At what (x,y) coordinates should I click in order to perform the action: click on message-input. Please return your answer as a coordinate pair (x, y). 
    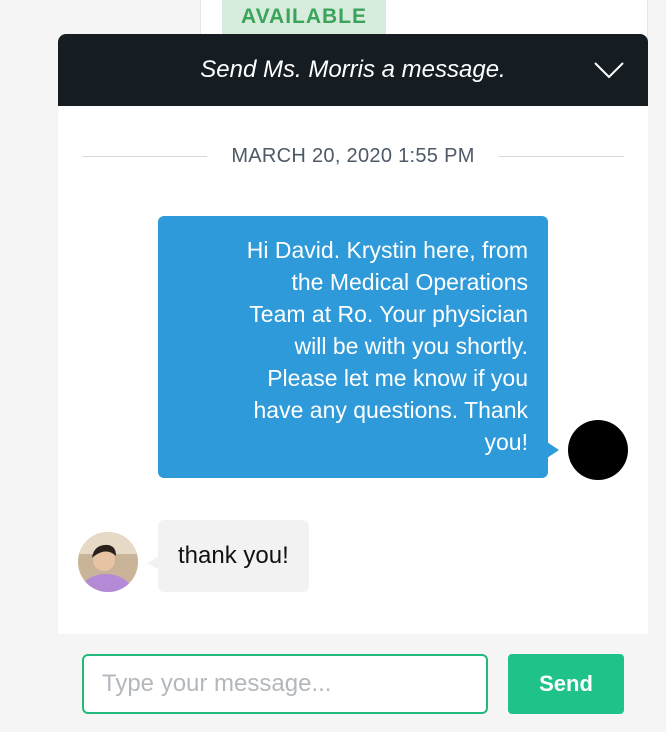
    Looking at the image, I should click on (285, 684).